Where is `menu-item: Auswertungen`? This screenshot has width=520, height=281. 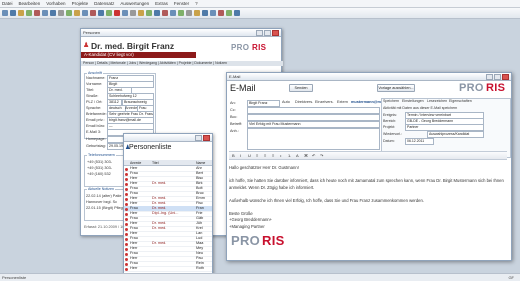 menu-item: Auswertungen is located at coordinates (134, 3).